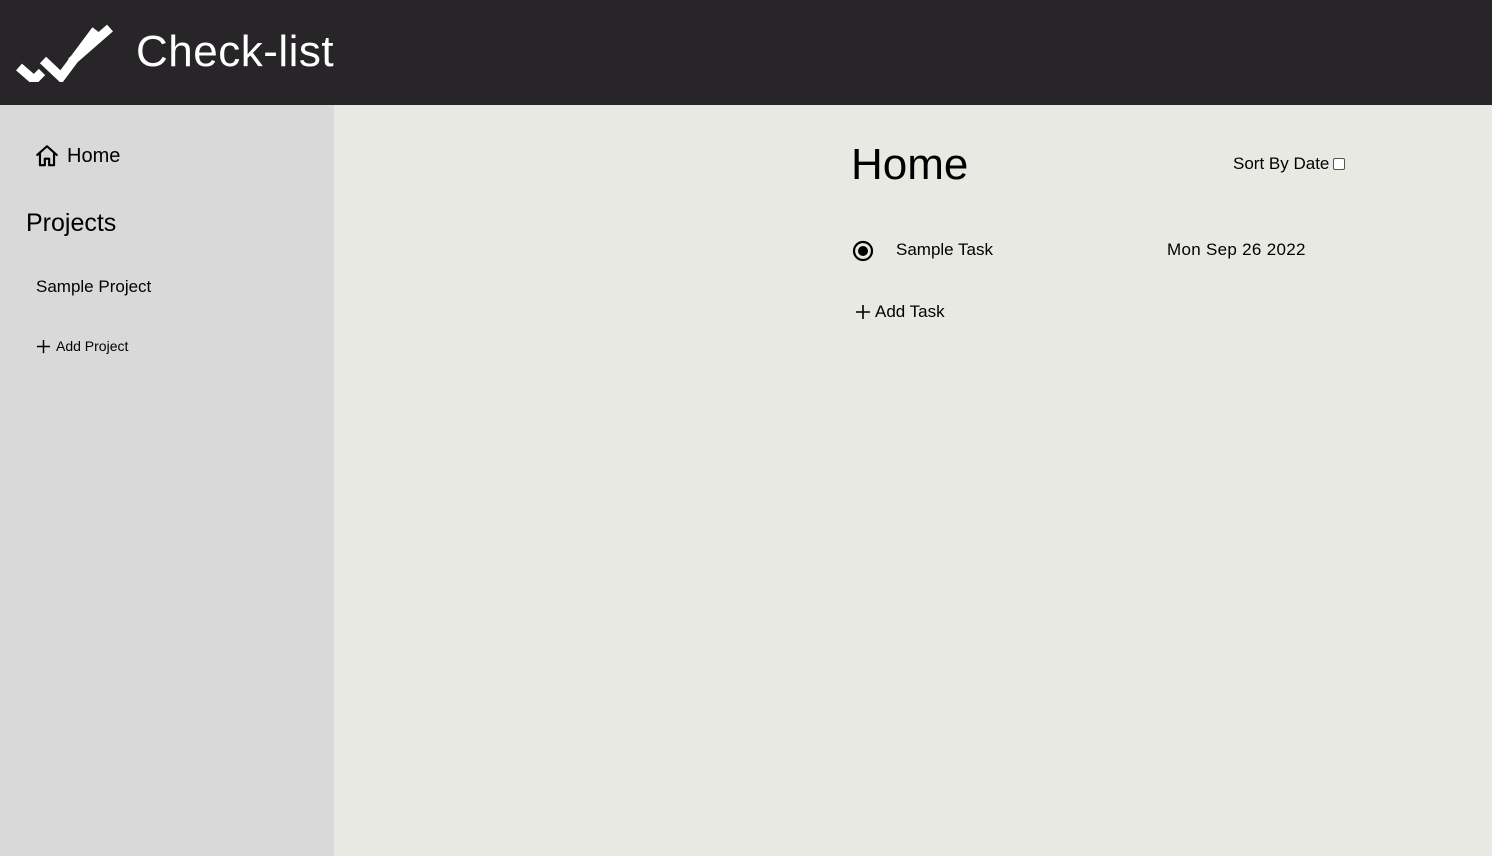 The width and height of the screenshot is (1492, 856). I want to click on sidebar-item-sample-project: Sample Project, so click(93, 287).